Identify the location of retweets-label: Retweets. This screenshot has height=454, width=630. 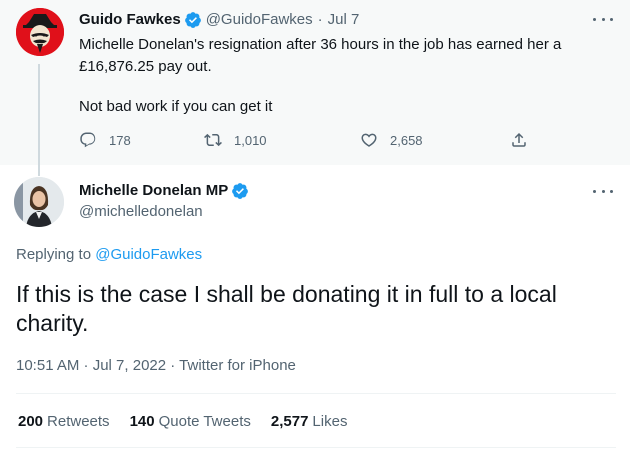
(78, 421).